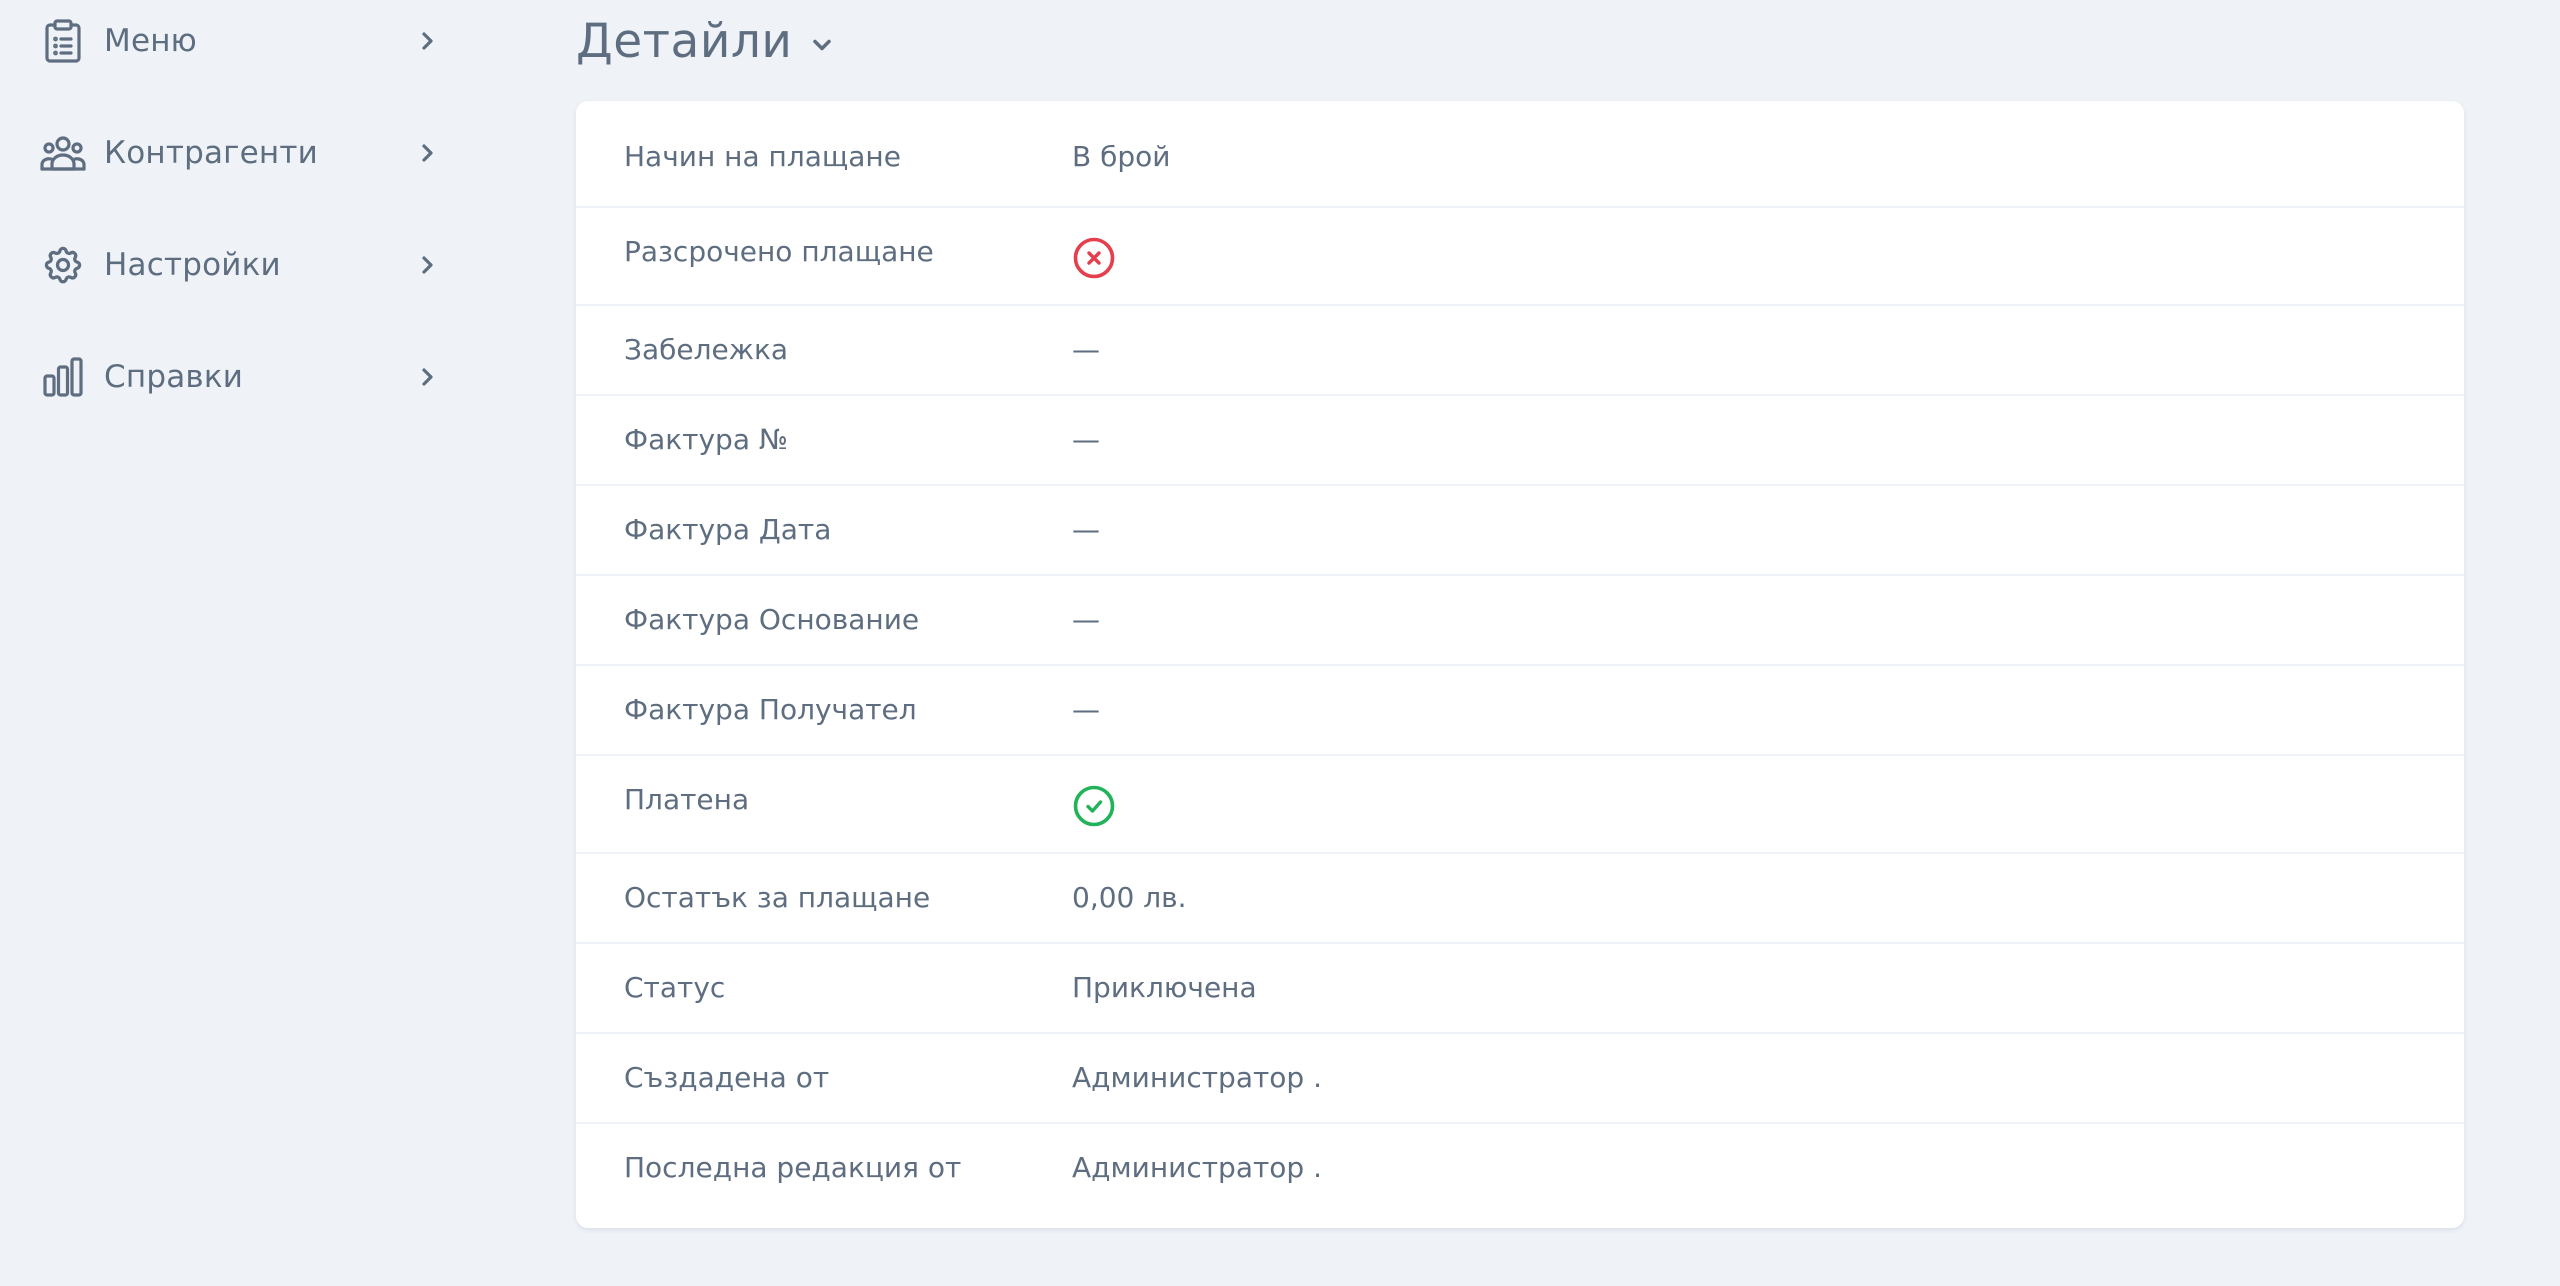  I want to click on detail-label: Забележка, so click(706, 349).